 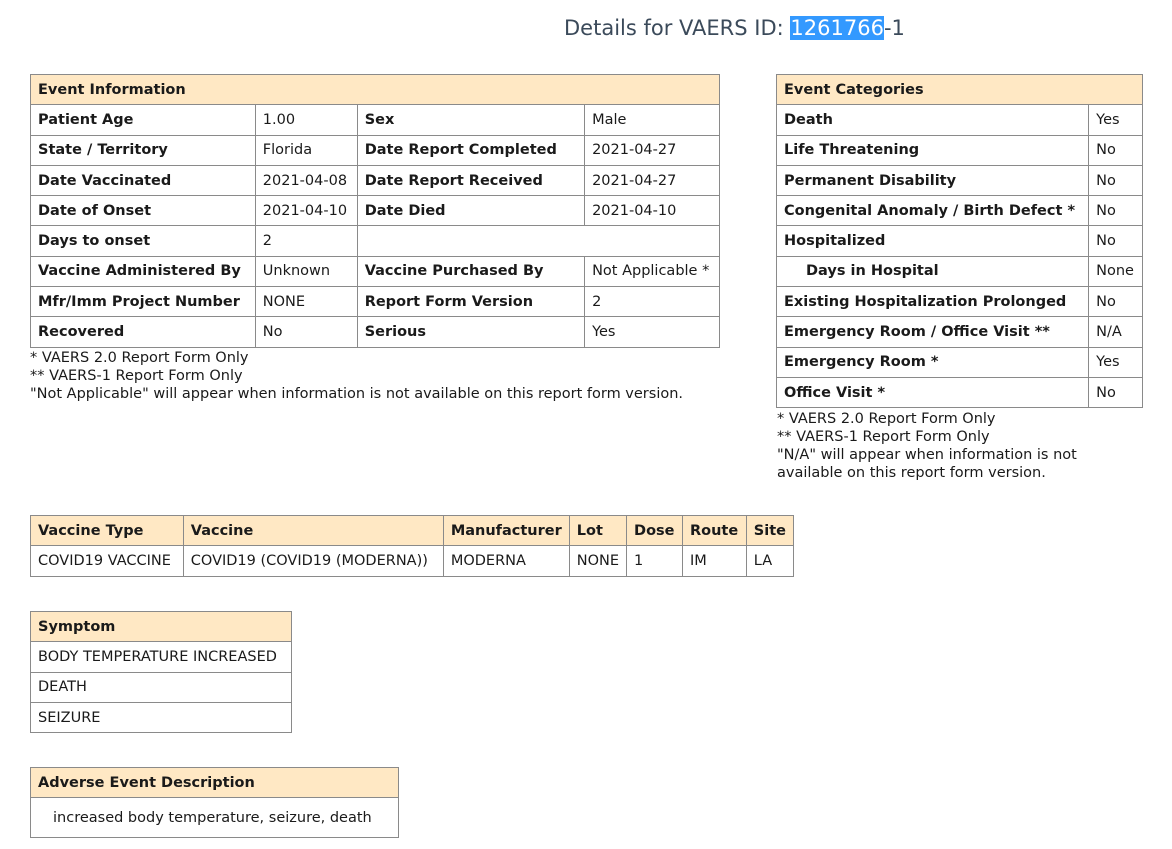 I want to click on column-header: Manufacturer, so click(x=506, y=530).